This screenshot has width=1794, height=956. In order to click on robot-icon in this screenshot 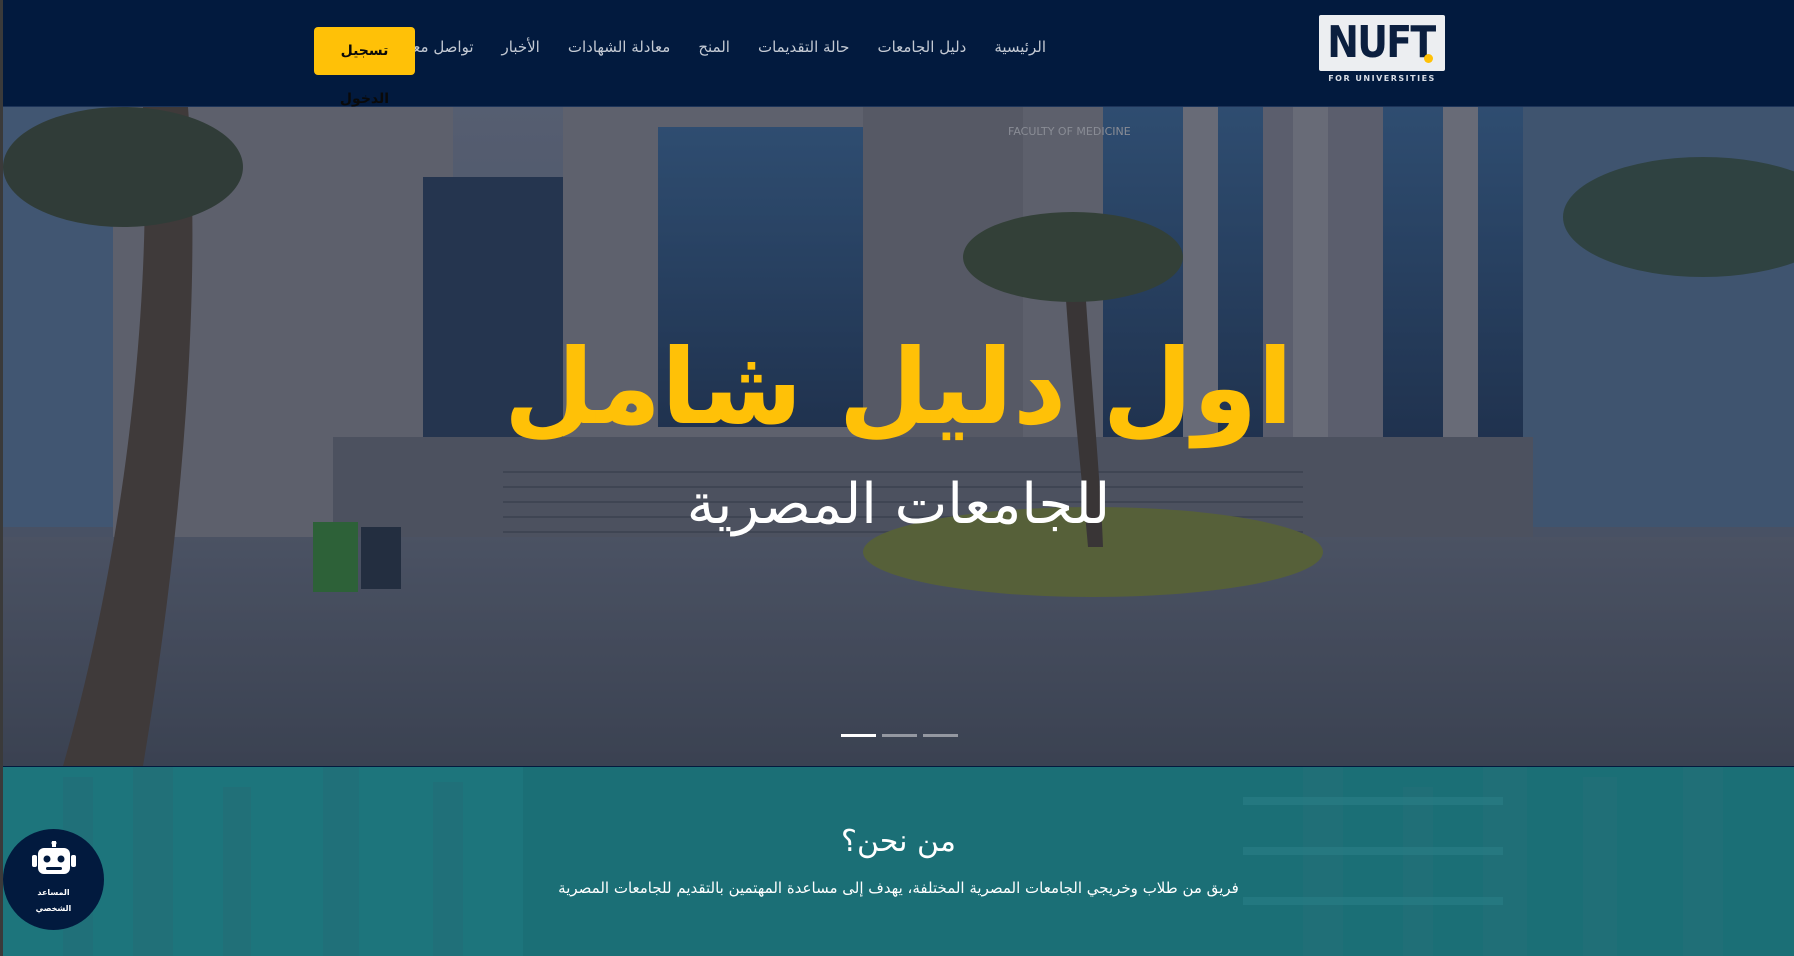, I will do `click(54, 857)`.